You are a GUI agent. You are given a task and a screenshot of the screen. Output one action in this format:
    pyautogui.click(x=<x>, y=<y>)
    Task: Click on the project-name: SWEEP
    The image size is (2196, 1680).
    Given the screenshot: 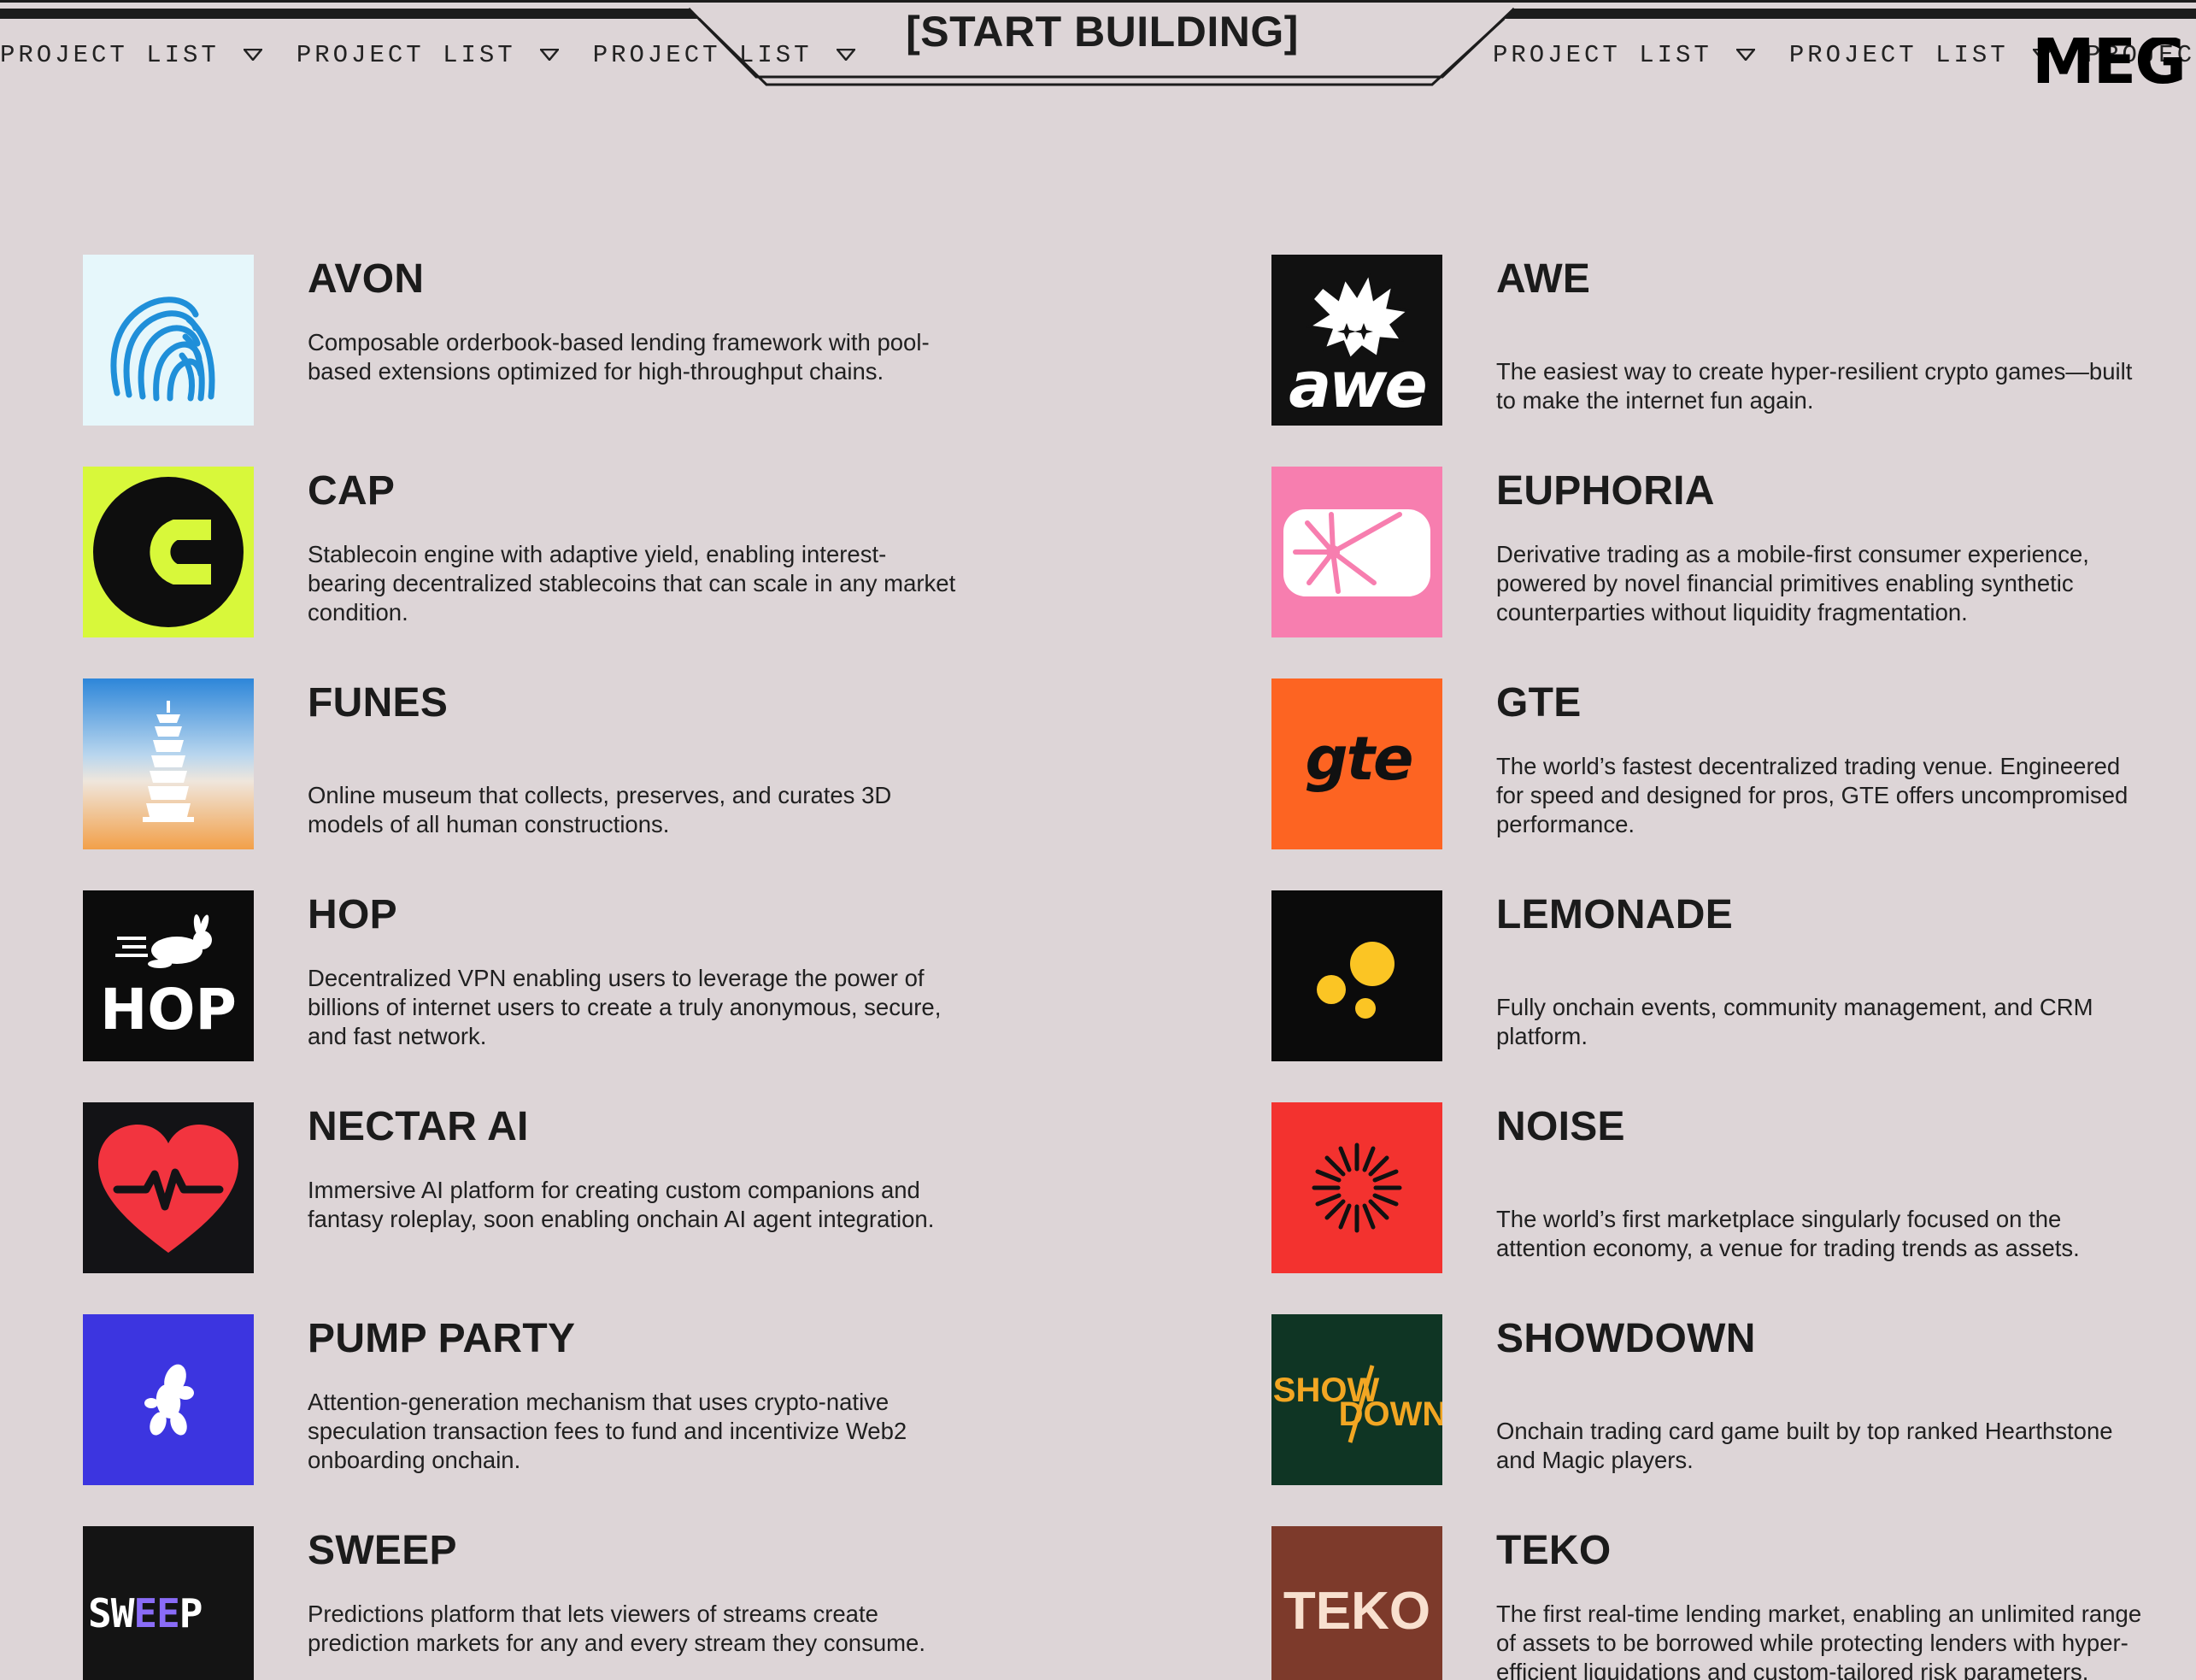 What is the action you would take?
    pyautogui.click(x=382, y=1550)
    